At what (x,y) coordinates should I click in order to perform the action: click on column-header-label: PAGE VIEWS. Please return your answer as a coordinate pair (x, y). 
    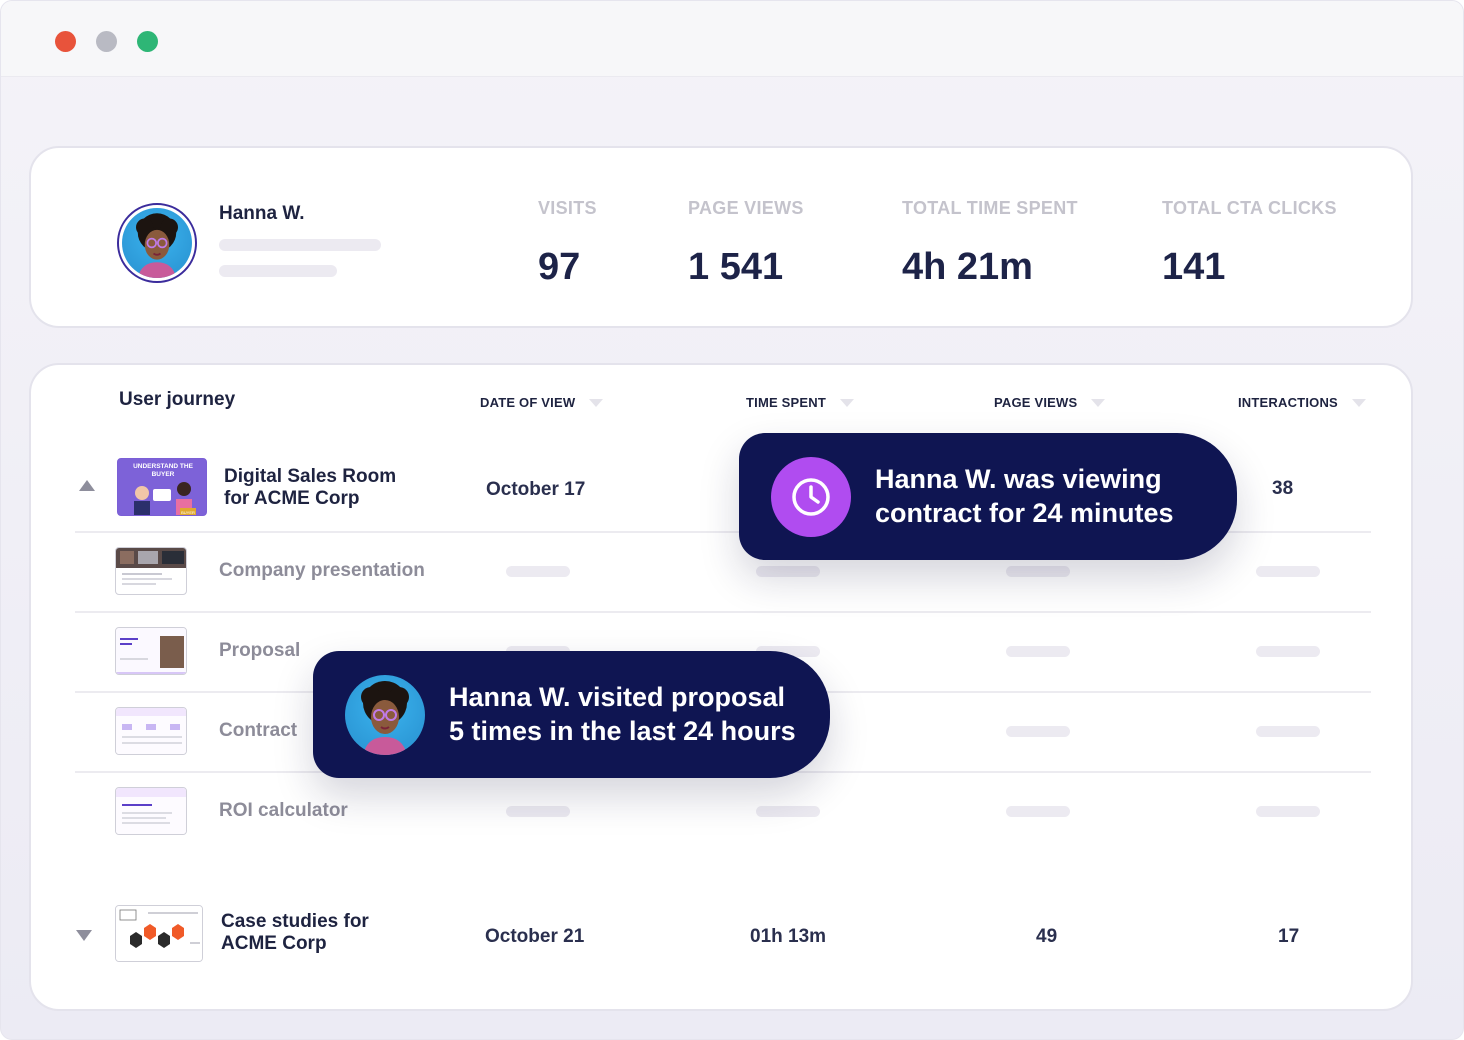
    Looking at the image, I should click on (1036, 402).